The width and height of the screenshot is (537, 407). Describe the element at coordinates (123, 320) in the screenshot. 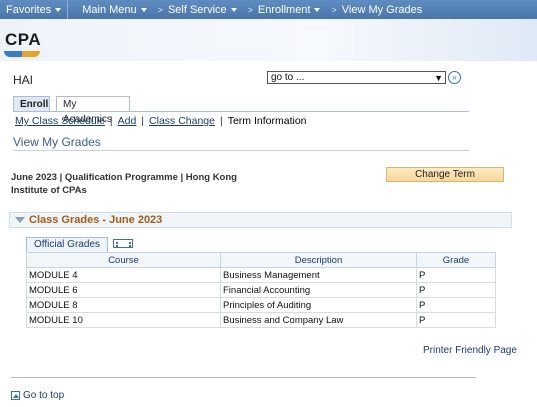

I see `course-cell: MODULE 10` at that location.